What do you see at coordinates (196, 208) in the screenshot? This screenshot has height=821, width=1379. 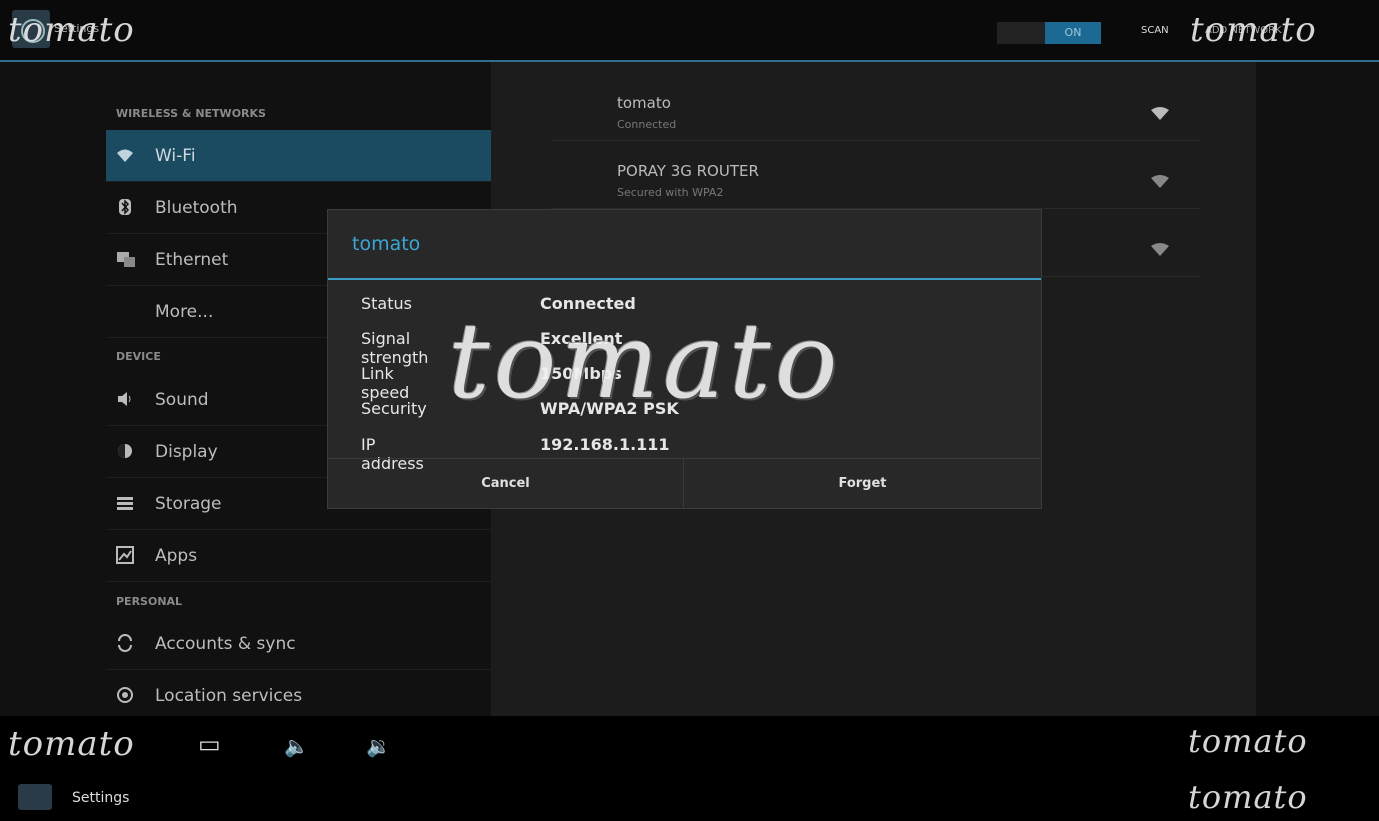 I see `sidebar-item-label: Bluetooth` at bounding box center [196, 208].